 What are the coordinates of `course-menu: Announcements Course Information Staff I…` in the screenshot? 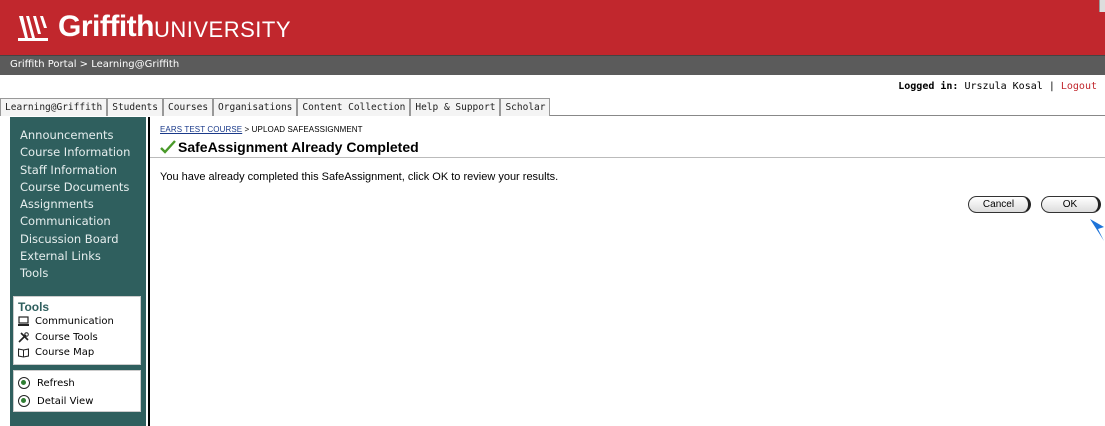 It's located at (75, 205).